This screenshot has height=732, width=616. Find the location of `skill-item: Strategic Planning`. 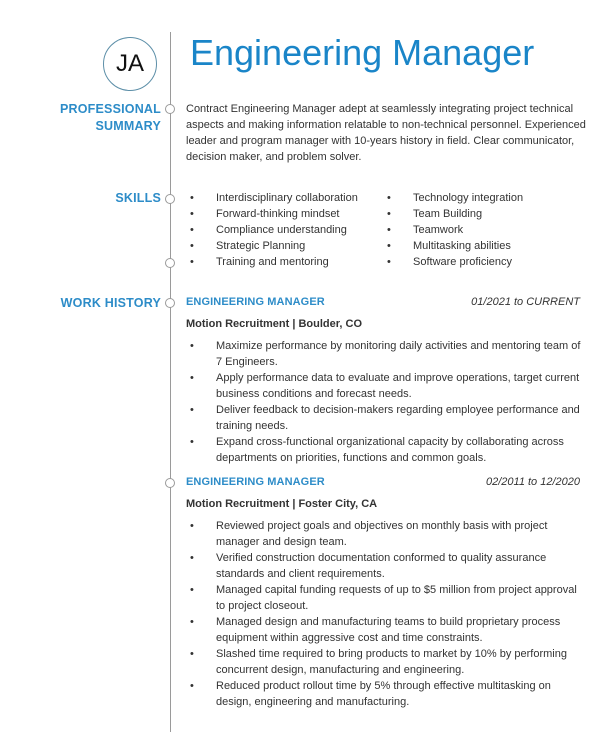

skill-item: Strategic Planning is located at coordinates (286, 246).